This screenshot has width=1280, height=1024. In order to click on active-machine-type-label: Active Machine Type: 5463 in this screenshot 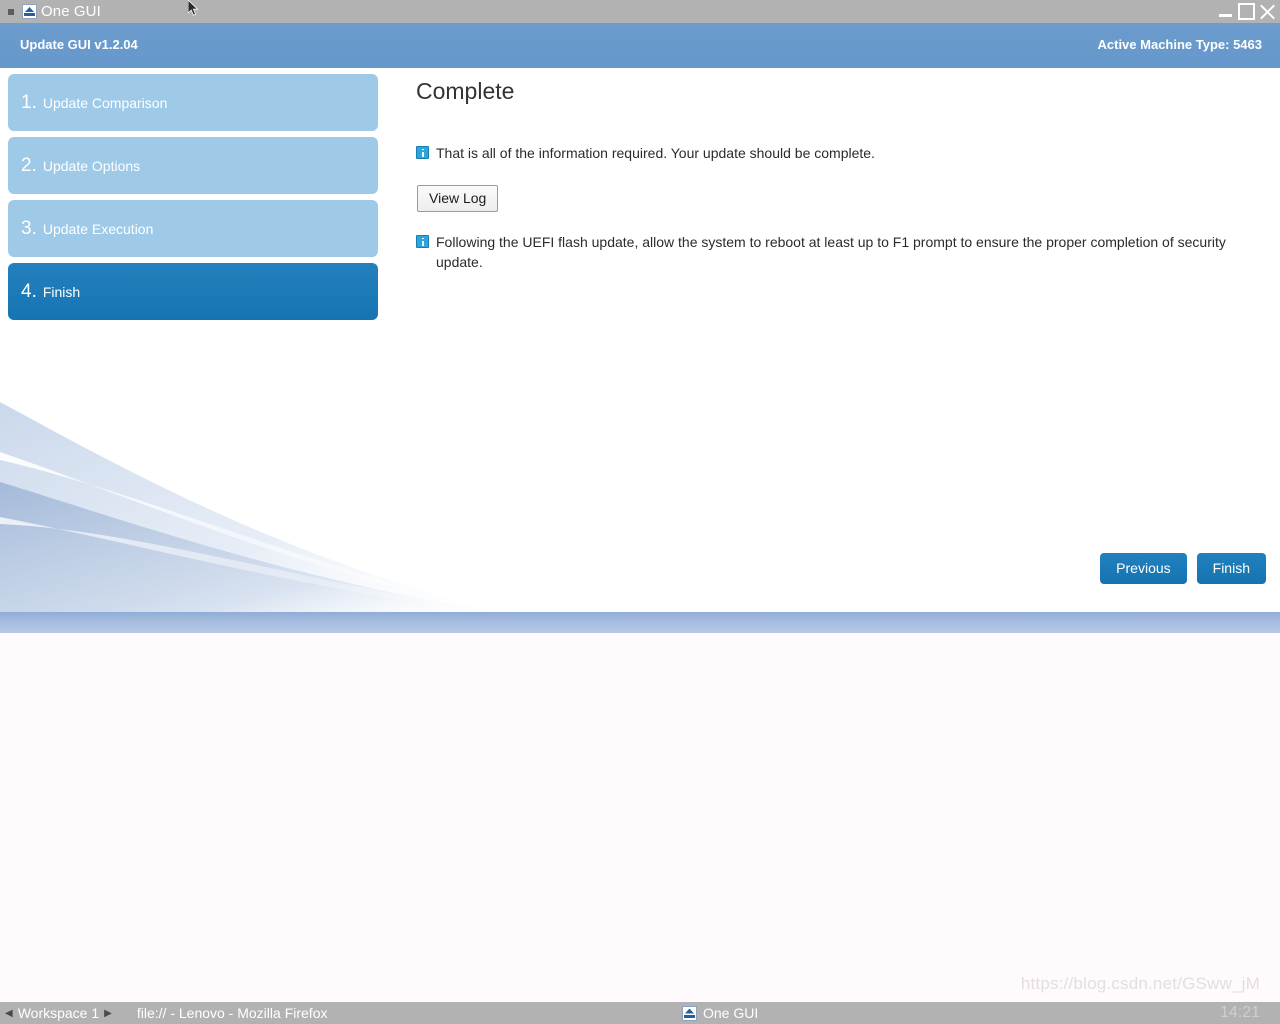, I will do `click(1180, 44)`.